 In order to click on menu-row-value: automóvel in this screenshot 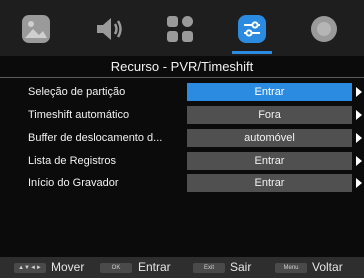, I will do `click(269, 138)`.